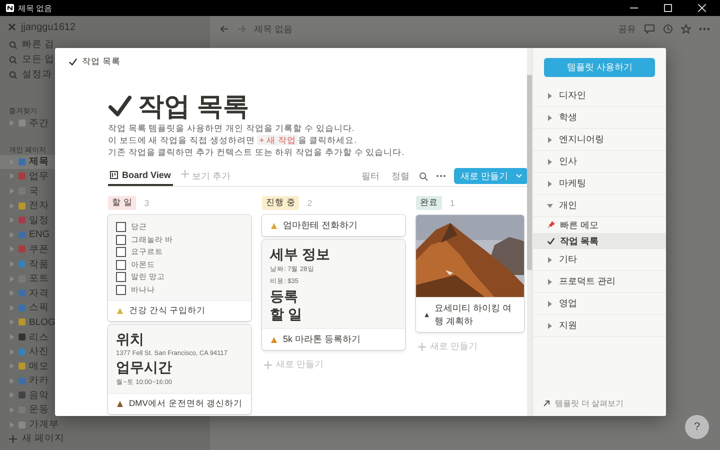  What do you see at coordinates (144, 368) in the screenshot?
I see `card-heading: 업무시간` at bounding box center [144, 368].